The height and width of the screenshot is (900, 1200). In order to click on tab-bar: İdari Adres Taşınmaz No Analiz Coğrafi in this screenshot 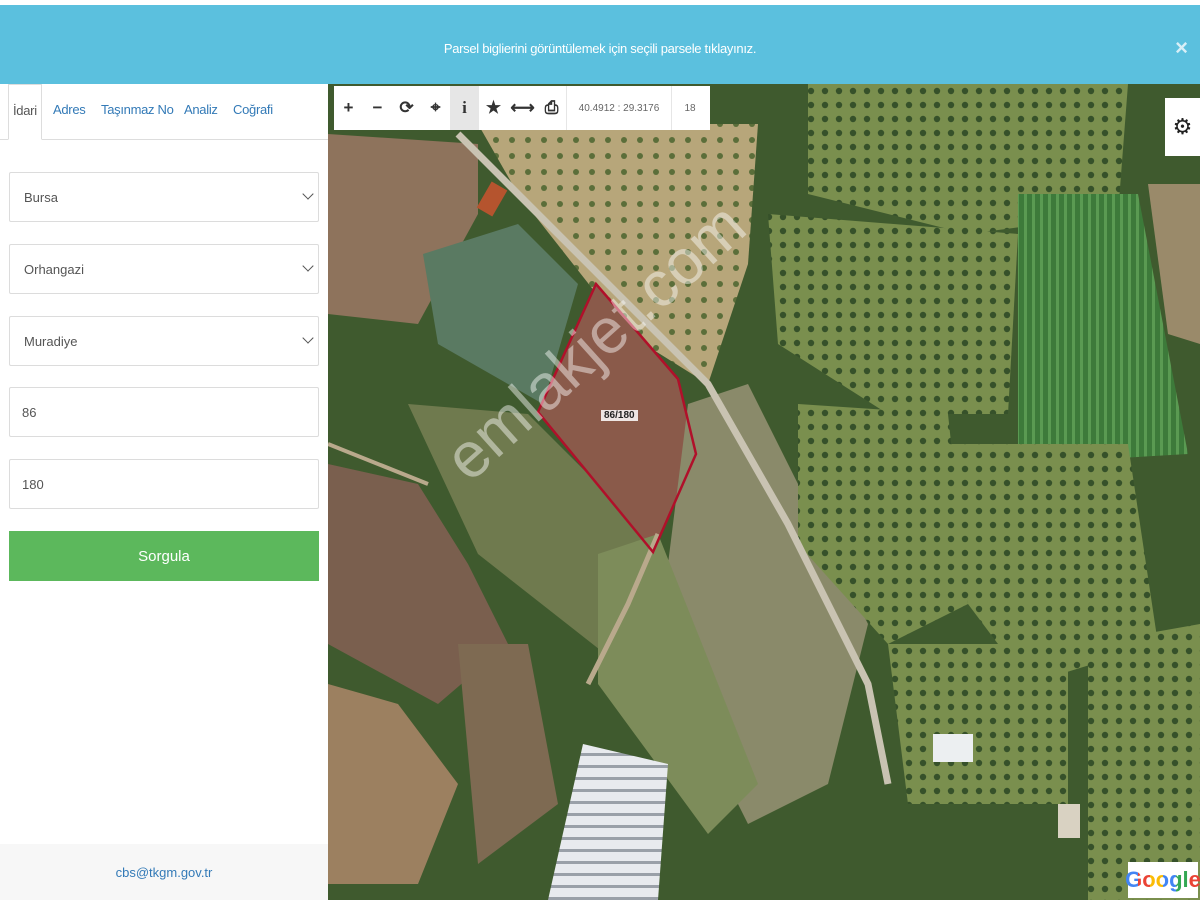, I will do `click(164, 112)`.